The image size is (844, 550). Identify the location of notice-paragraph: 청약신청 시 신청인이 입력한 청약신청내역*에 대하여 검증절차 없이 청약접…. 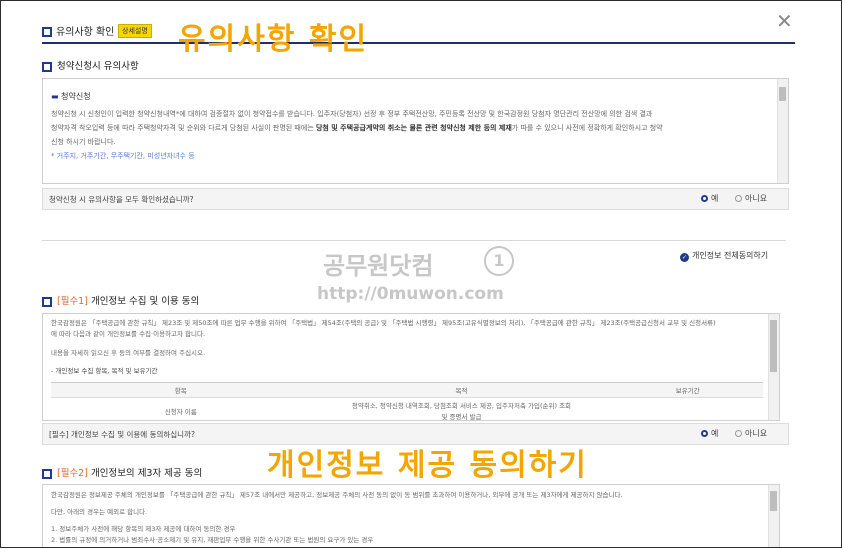
(357, 135).